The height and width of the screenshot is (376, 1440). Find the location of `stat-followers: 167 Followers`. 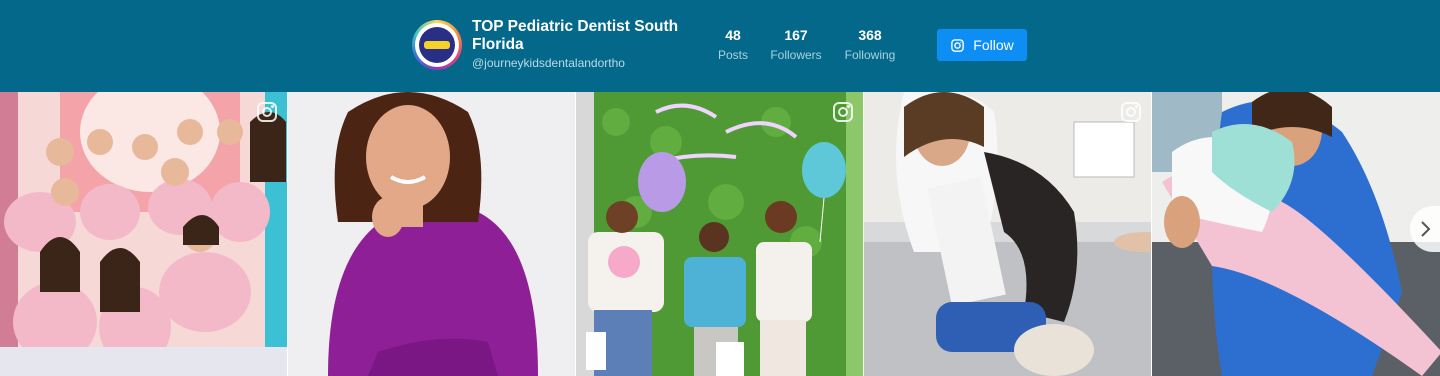

stat-followers: 167 Followers is located at coordinates (796, 45).